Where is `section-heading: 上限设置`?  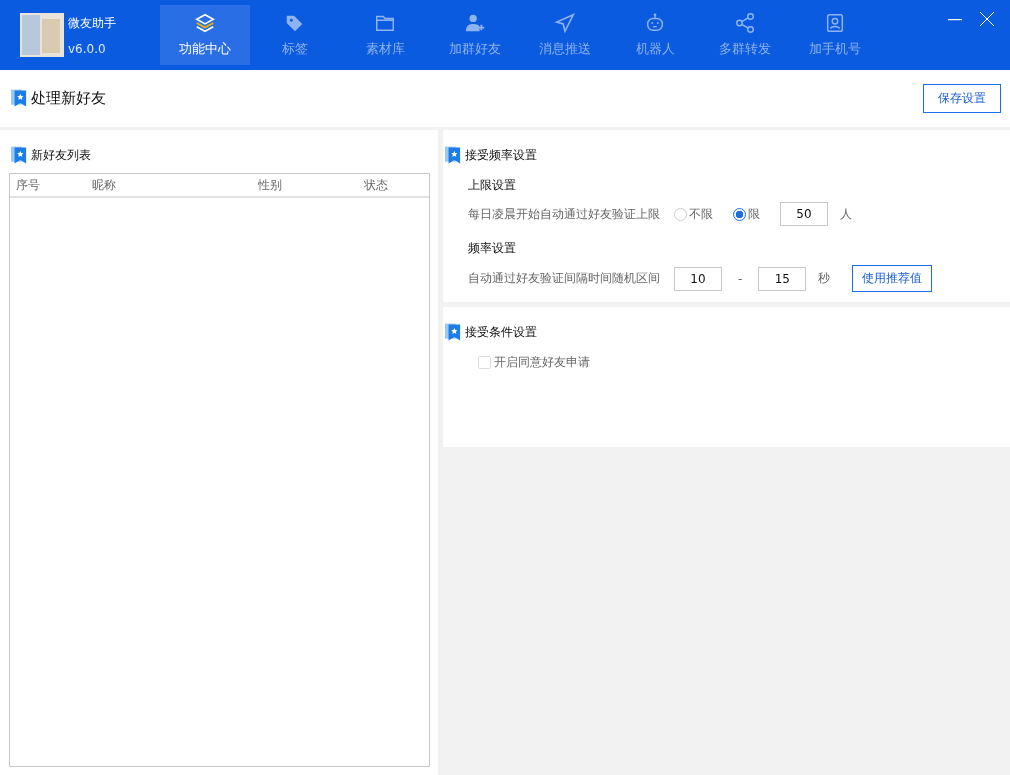 section-heading: 上限设置 is located at coordinates (492, 185).